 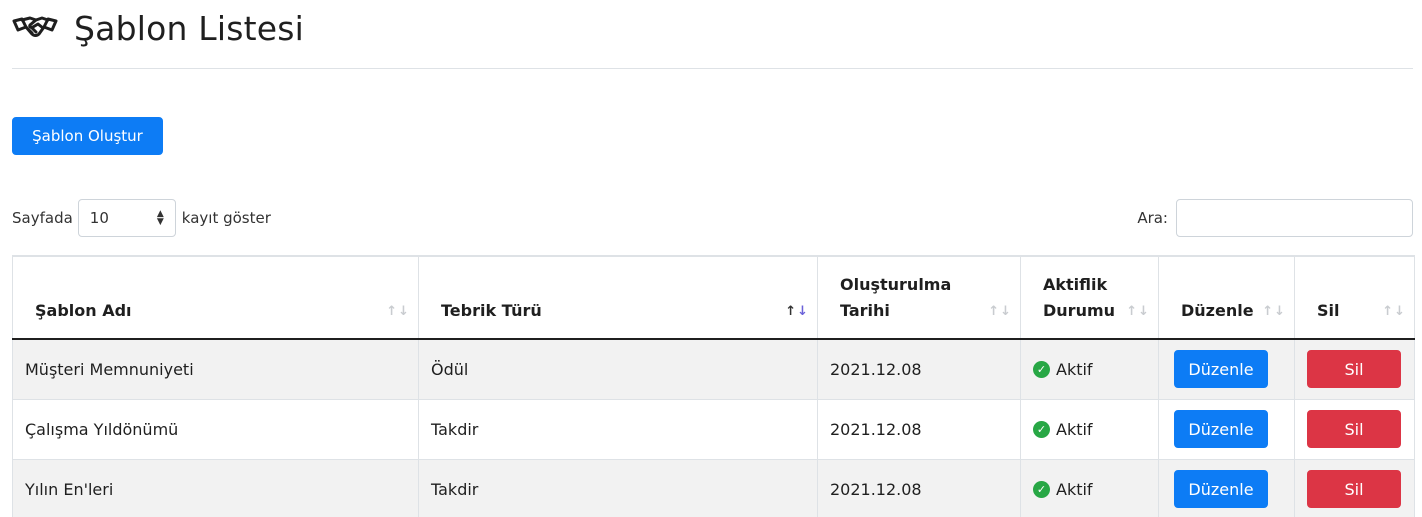 What do you see at coordinates (126, 218) in the screenshot?
I see `page-length-select: 10 ▲ ▼` at bounding box center [126, 218].